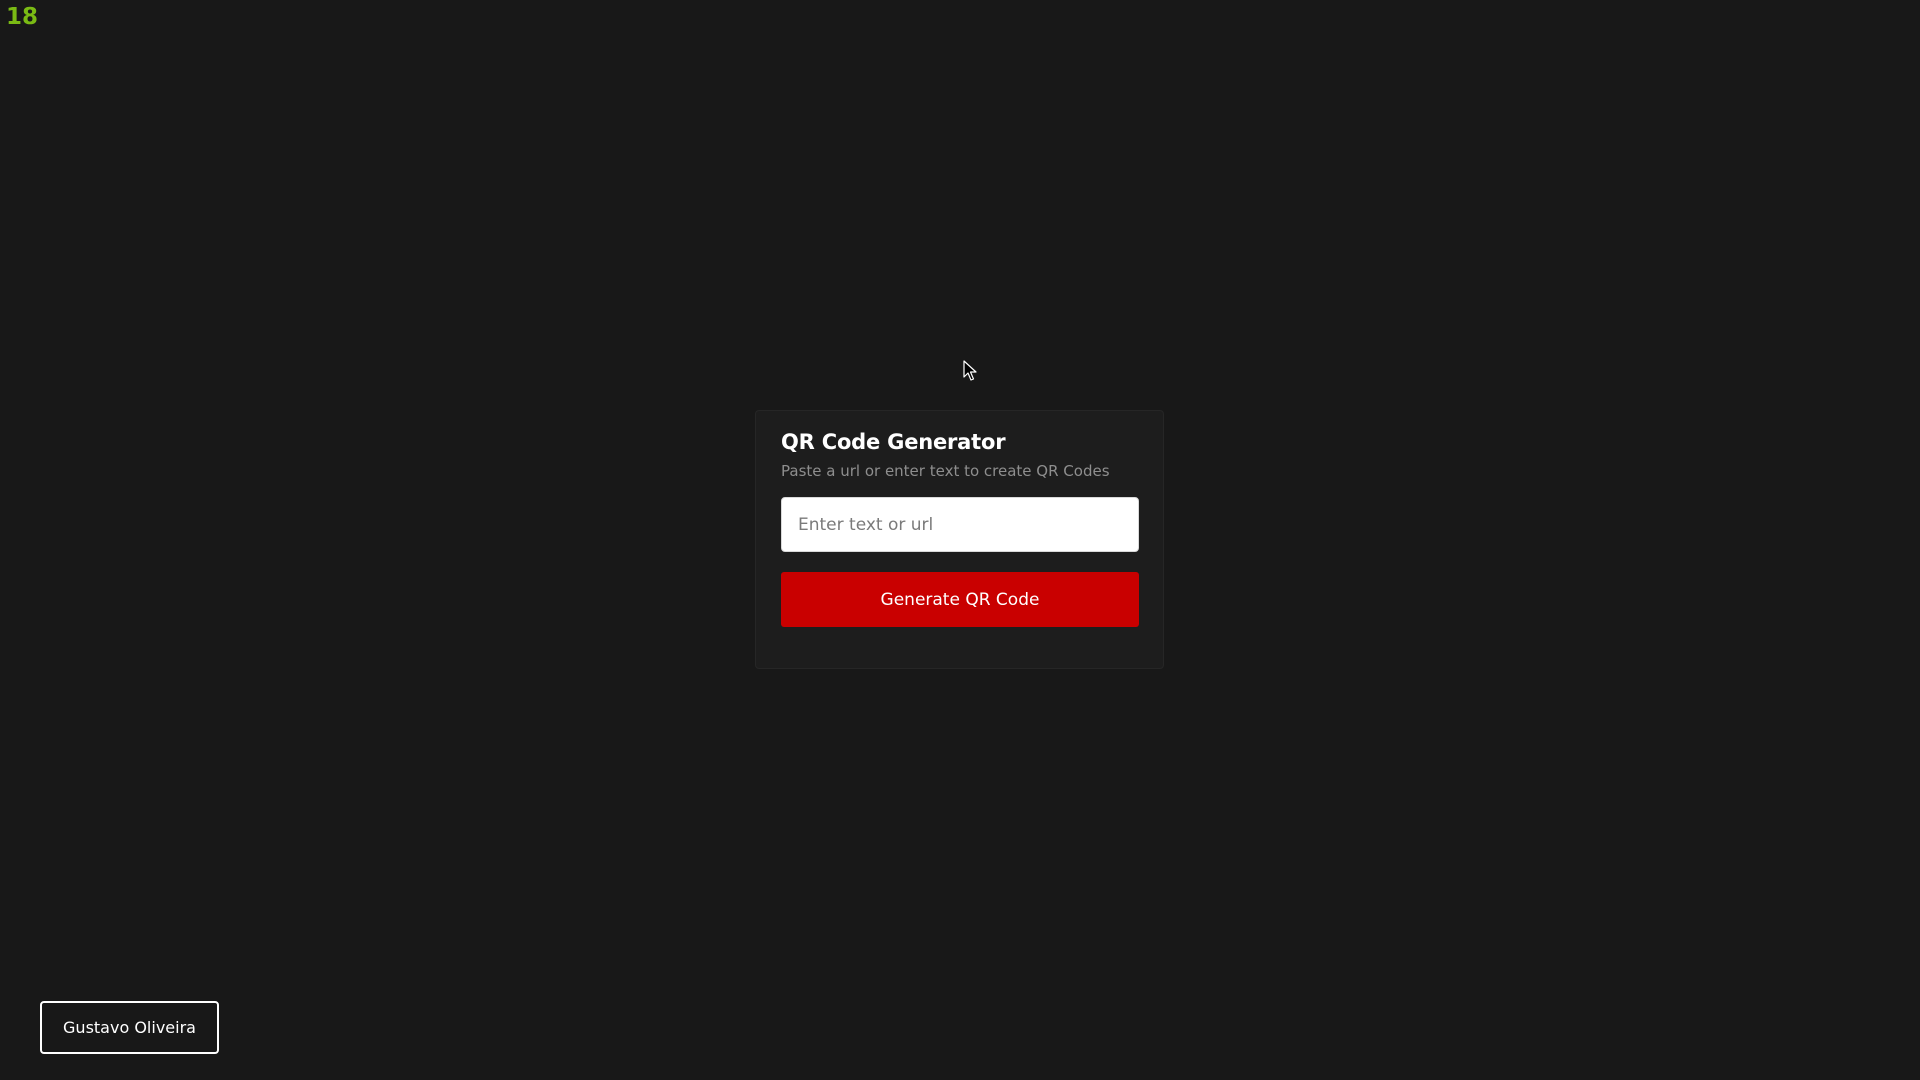 The width and height of the screenshot is (1920, 1080). What do you see at coordinates (22, 17) in the screenshot?
I see `counter-badge: 18` at bounding box center [22, 17].